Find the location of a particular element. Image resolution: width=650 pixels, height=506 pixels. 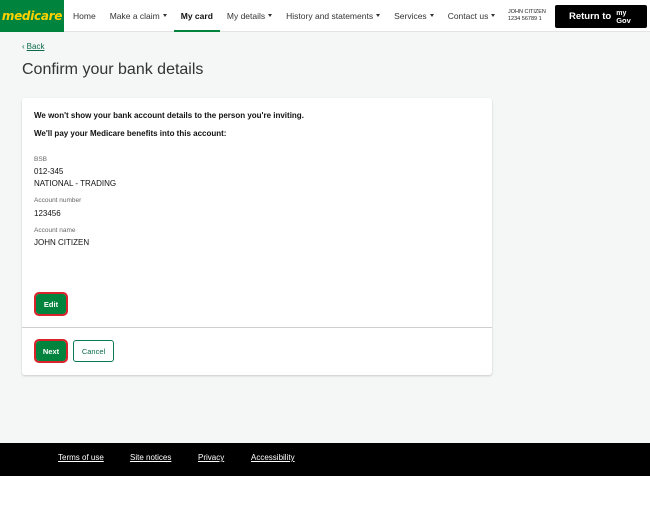

cancel-button-label: Cancel is located at coordinates (93, 351).